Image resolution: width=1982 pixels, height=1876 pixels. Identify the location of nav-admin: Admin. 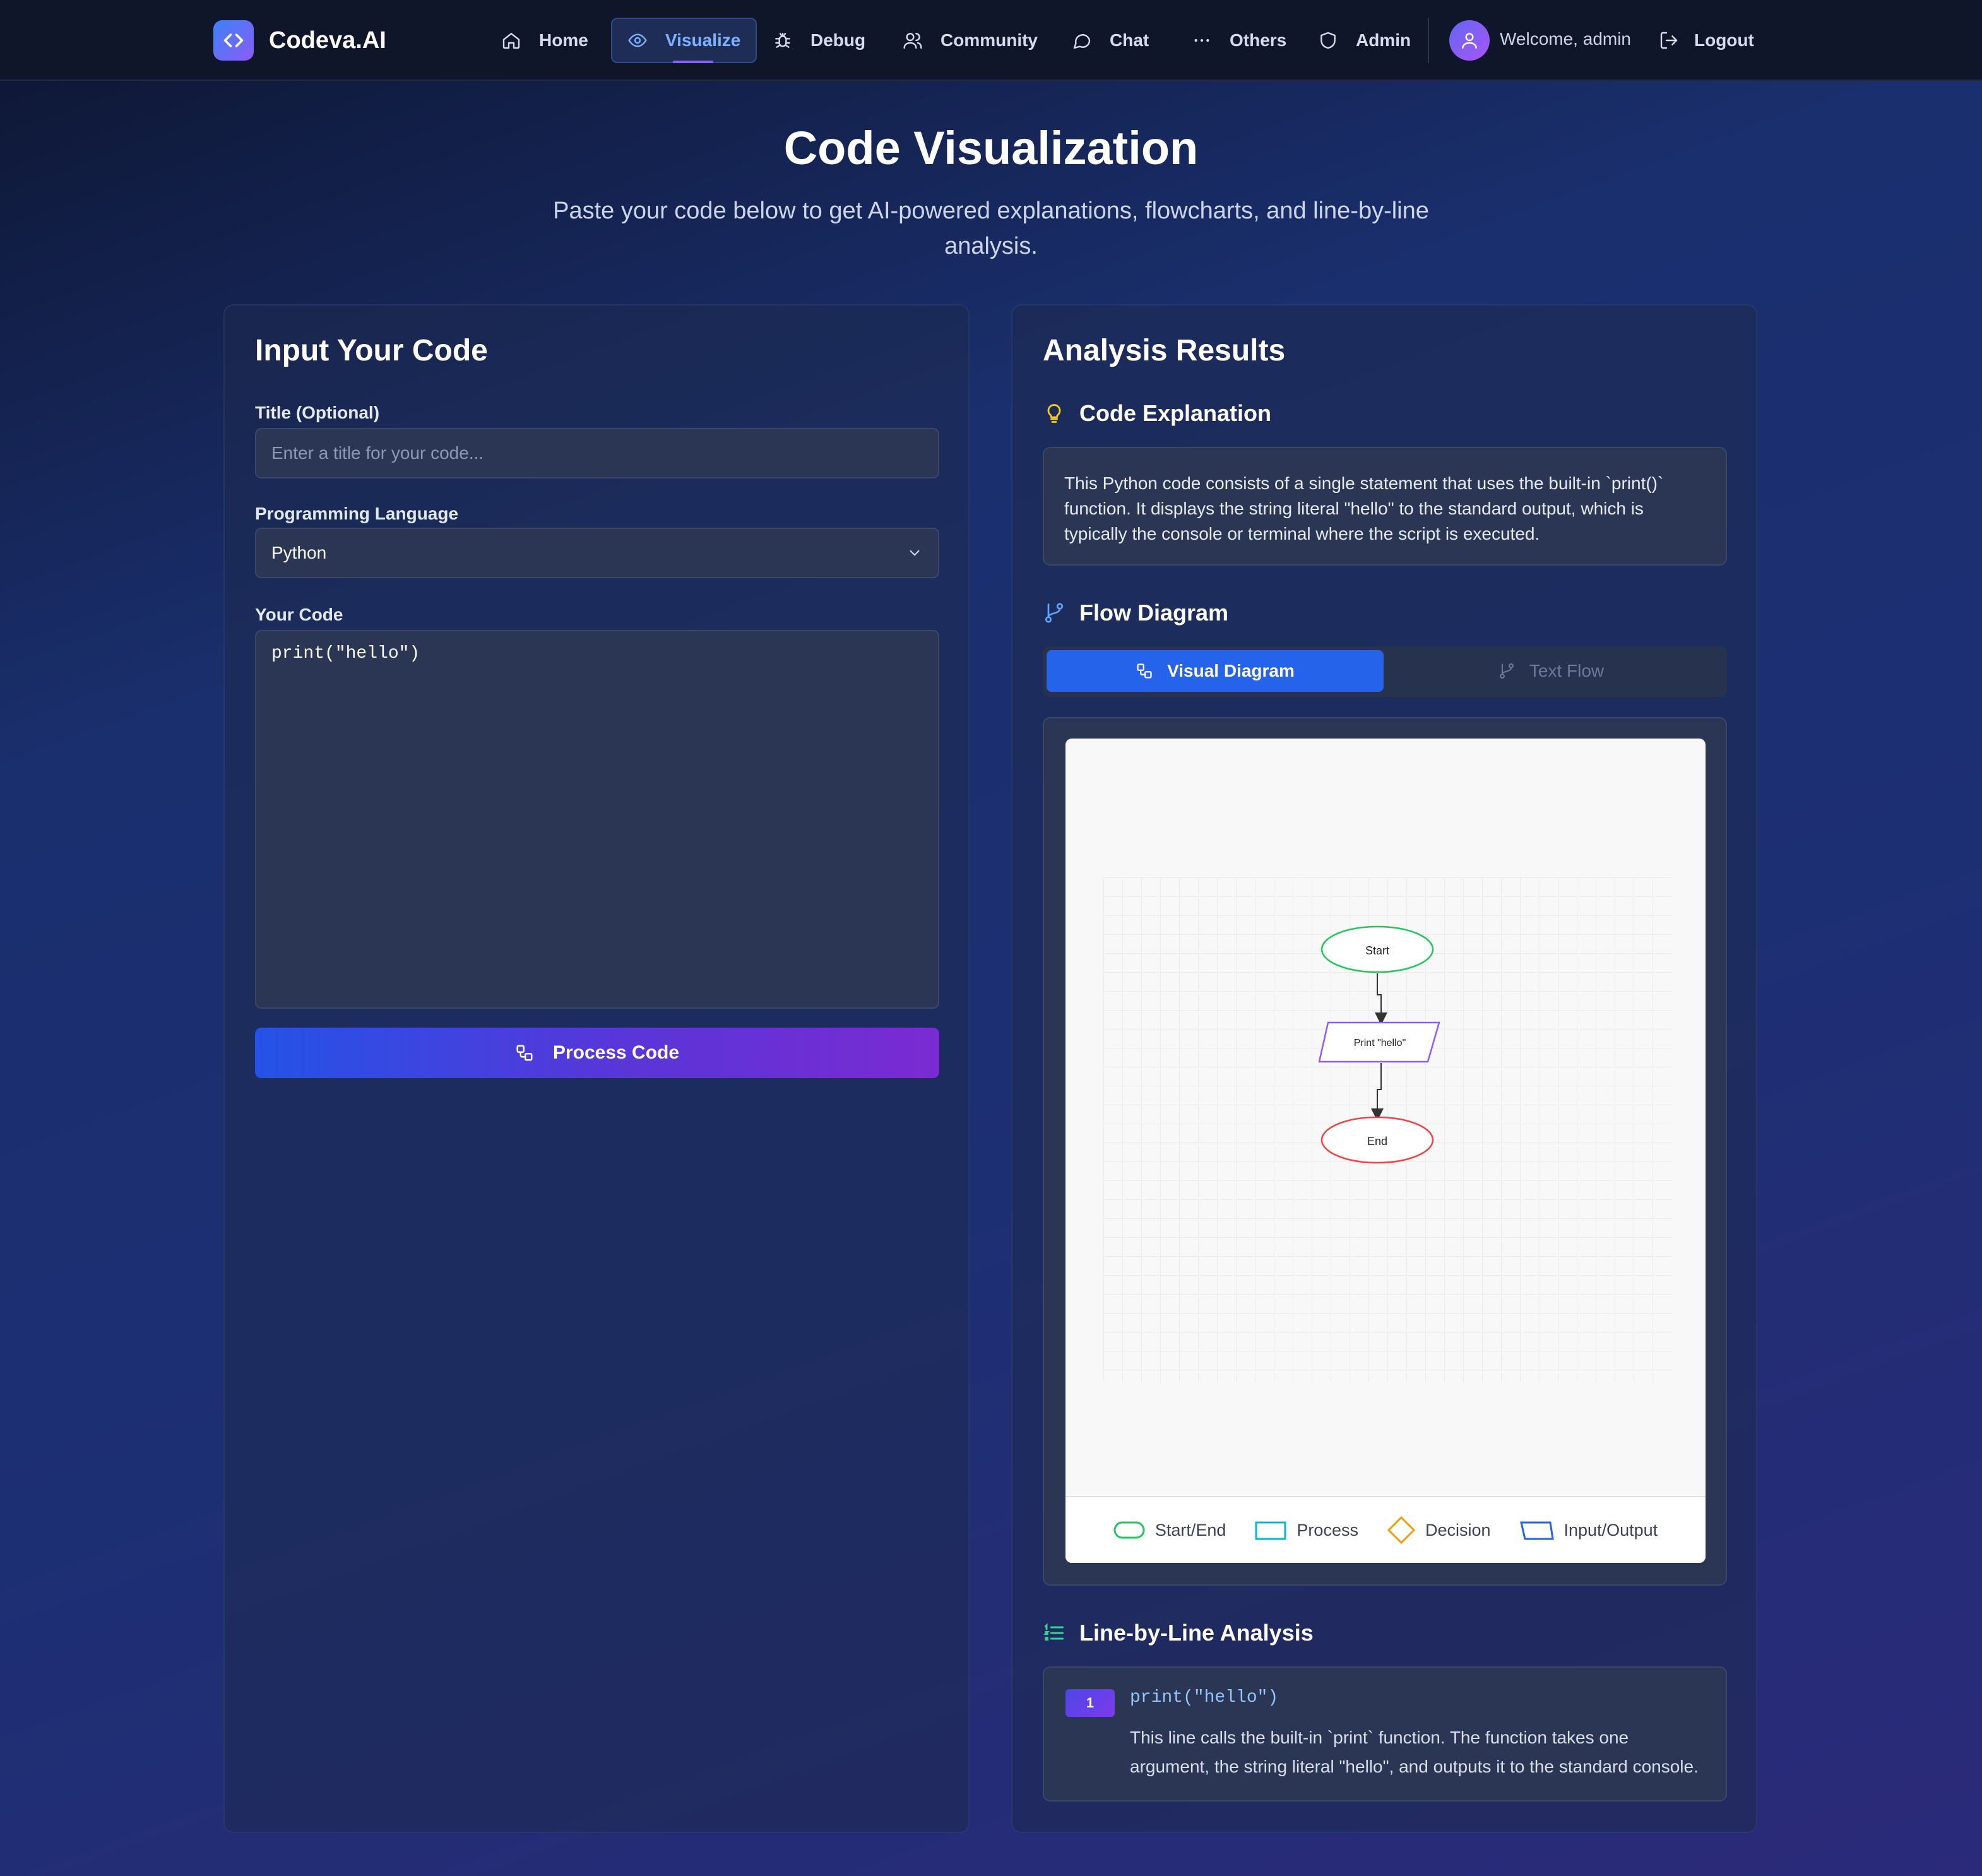
(1364, 41).